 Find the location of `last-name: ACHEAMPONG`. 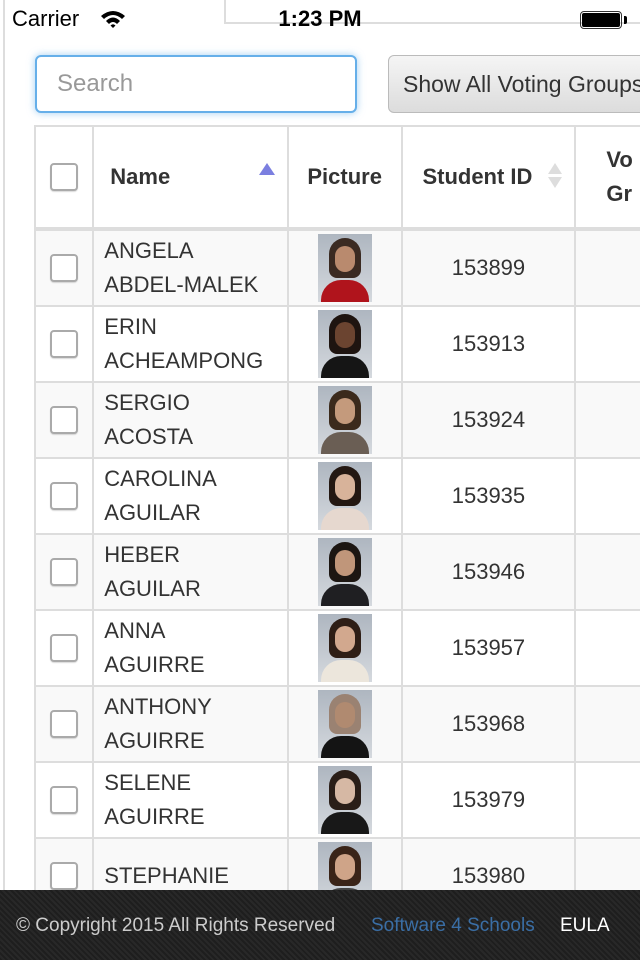

last-name: ACHEAMPONG is located at coordinates (184, 360).